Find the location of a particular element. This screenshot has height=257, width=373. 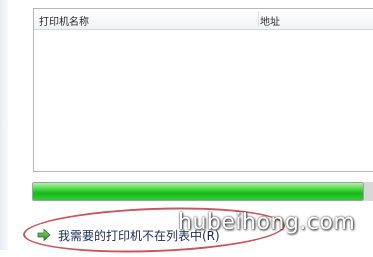

column-header-printer-name: 打印机名称 is located at coordinates (64, 20).